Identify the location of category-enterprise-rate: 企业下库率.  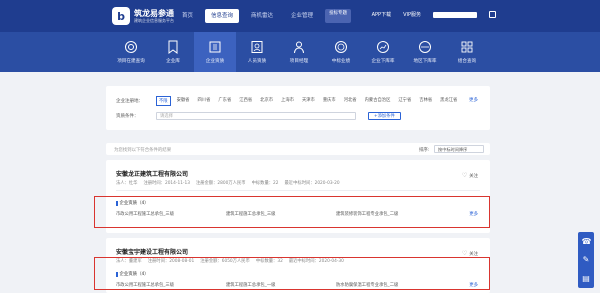
(383, 52).